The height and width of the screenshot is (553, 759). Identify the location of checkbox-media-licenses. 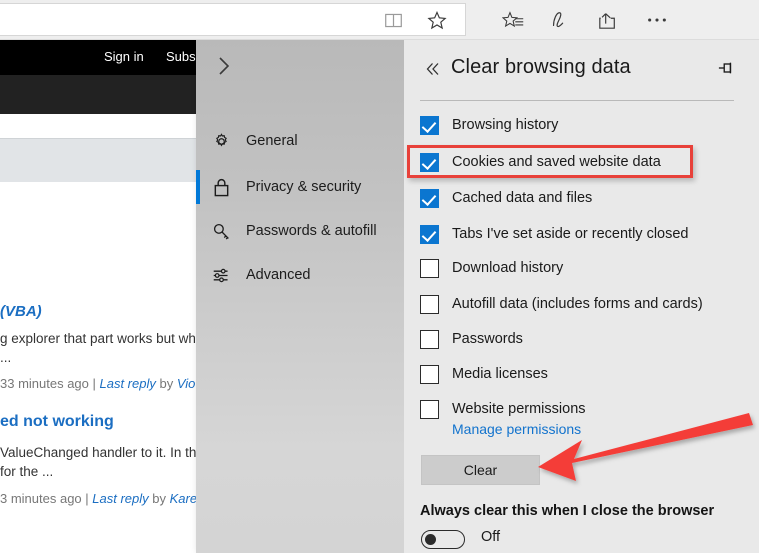
(429, 374).